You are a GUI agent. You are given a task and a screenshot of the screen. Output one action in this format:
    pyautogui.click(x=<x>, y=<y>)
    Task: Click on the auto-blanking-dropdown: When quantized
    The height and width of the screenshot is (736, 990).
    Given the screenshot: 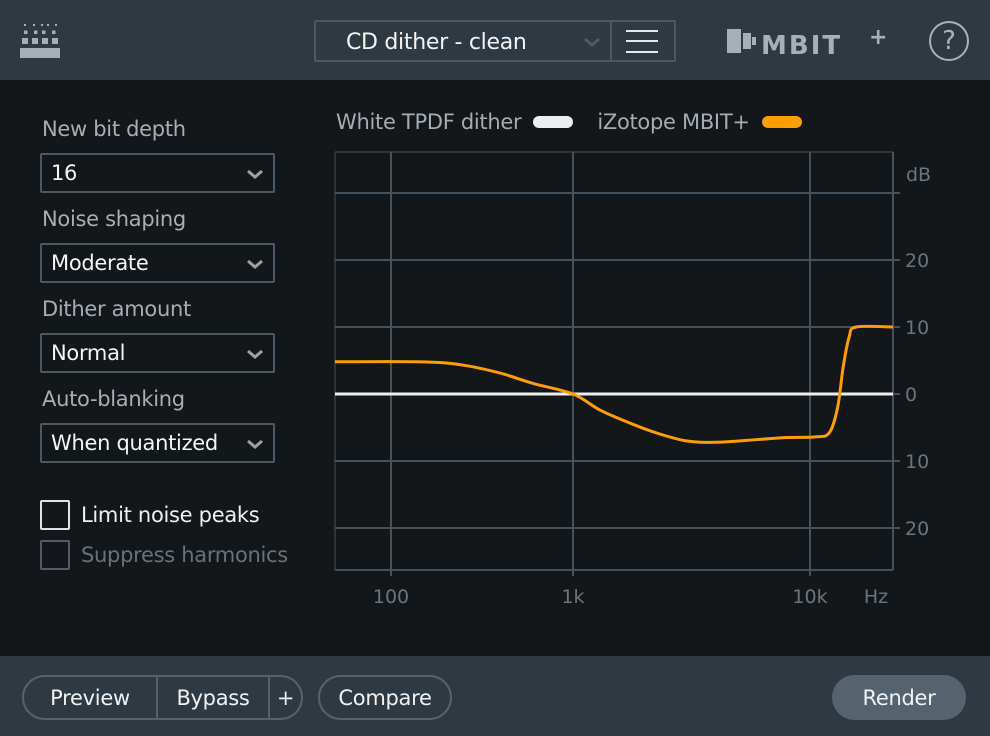 What is the action you would take?
    pyautogui.click(x=157, y=443)
    